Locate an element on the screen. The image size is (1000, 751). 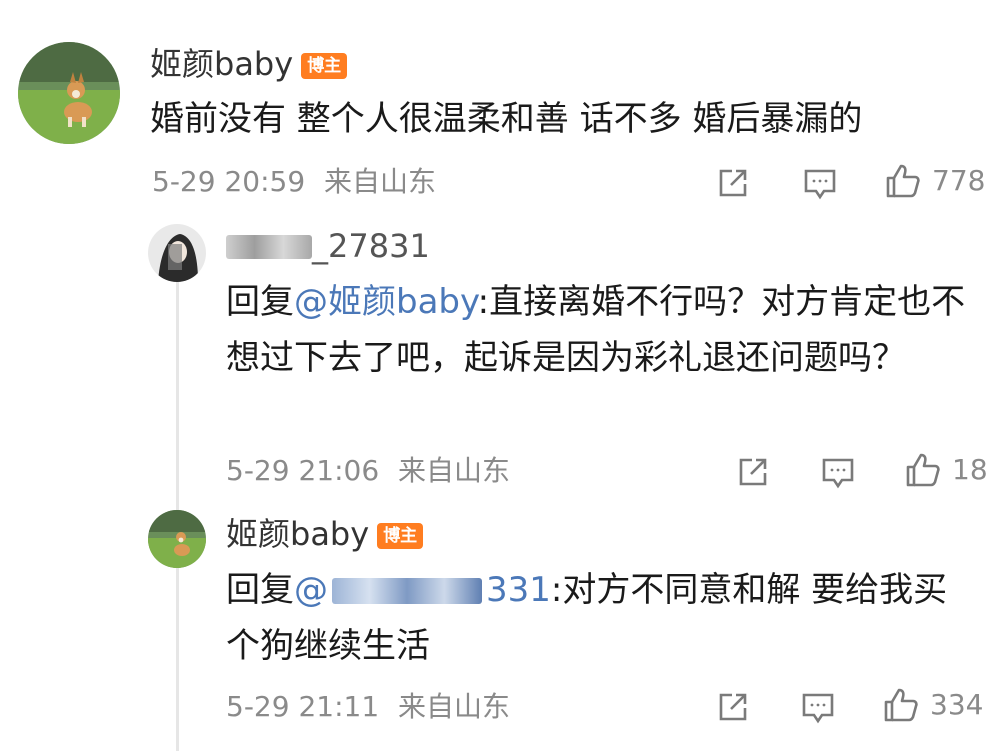
mention-link: @姬颜baby is located at coordinates (386, 302).